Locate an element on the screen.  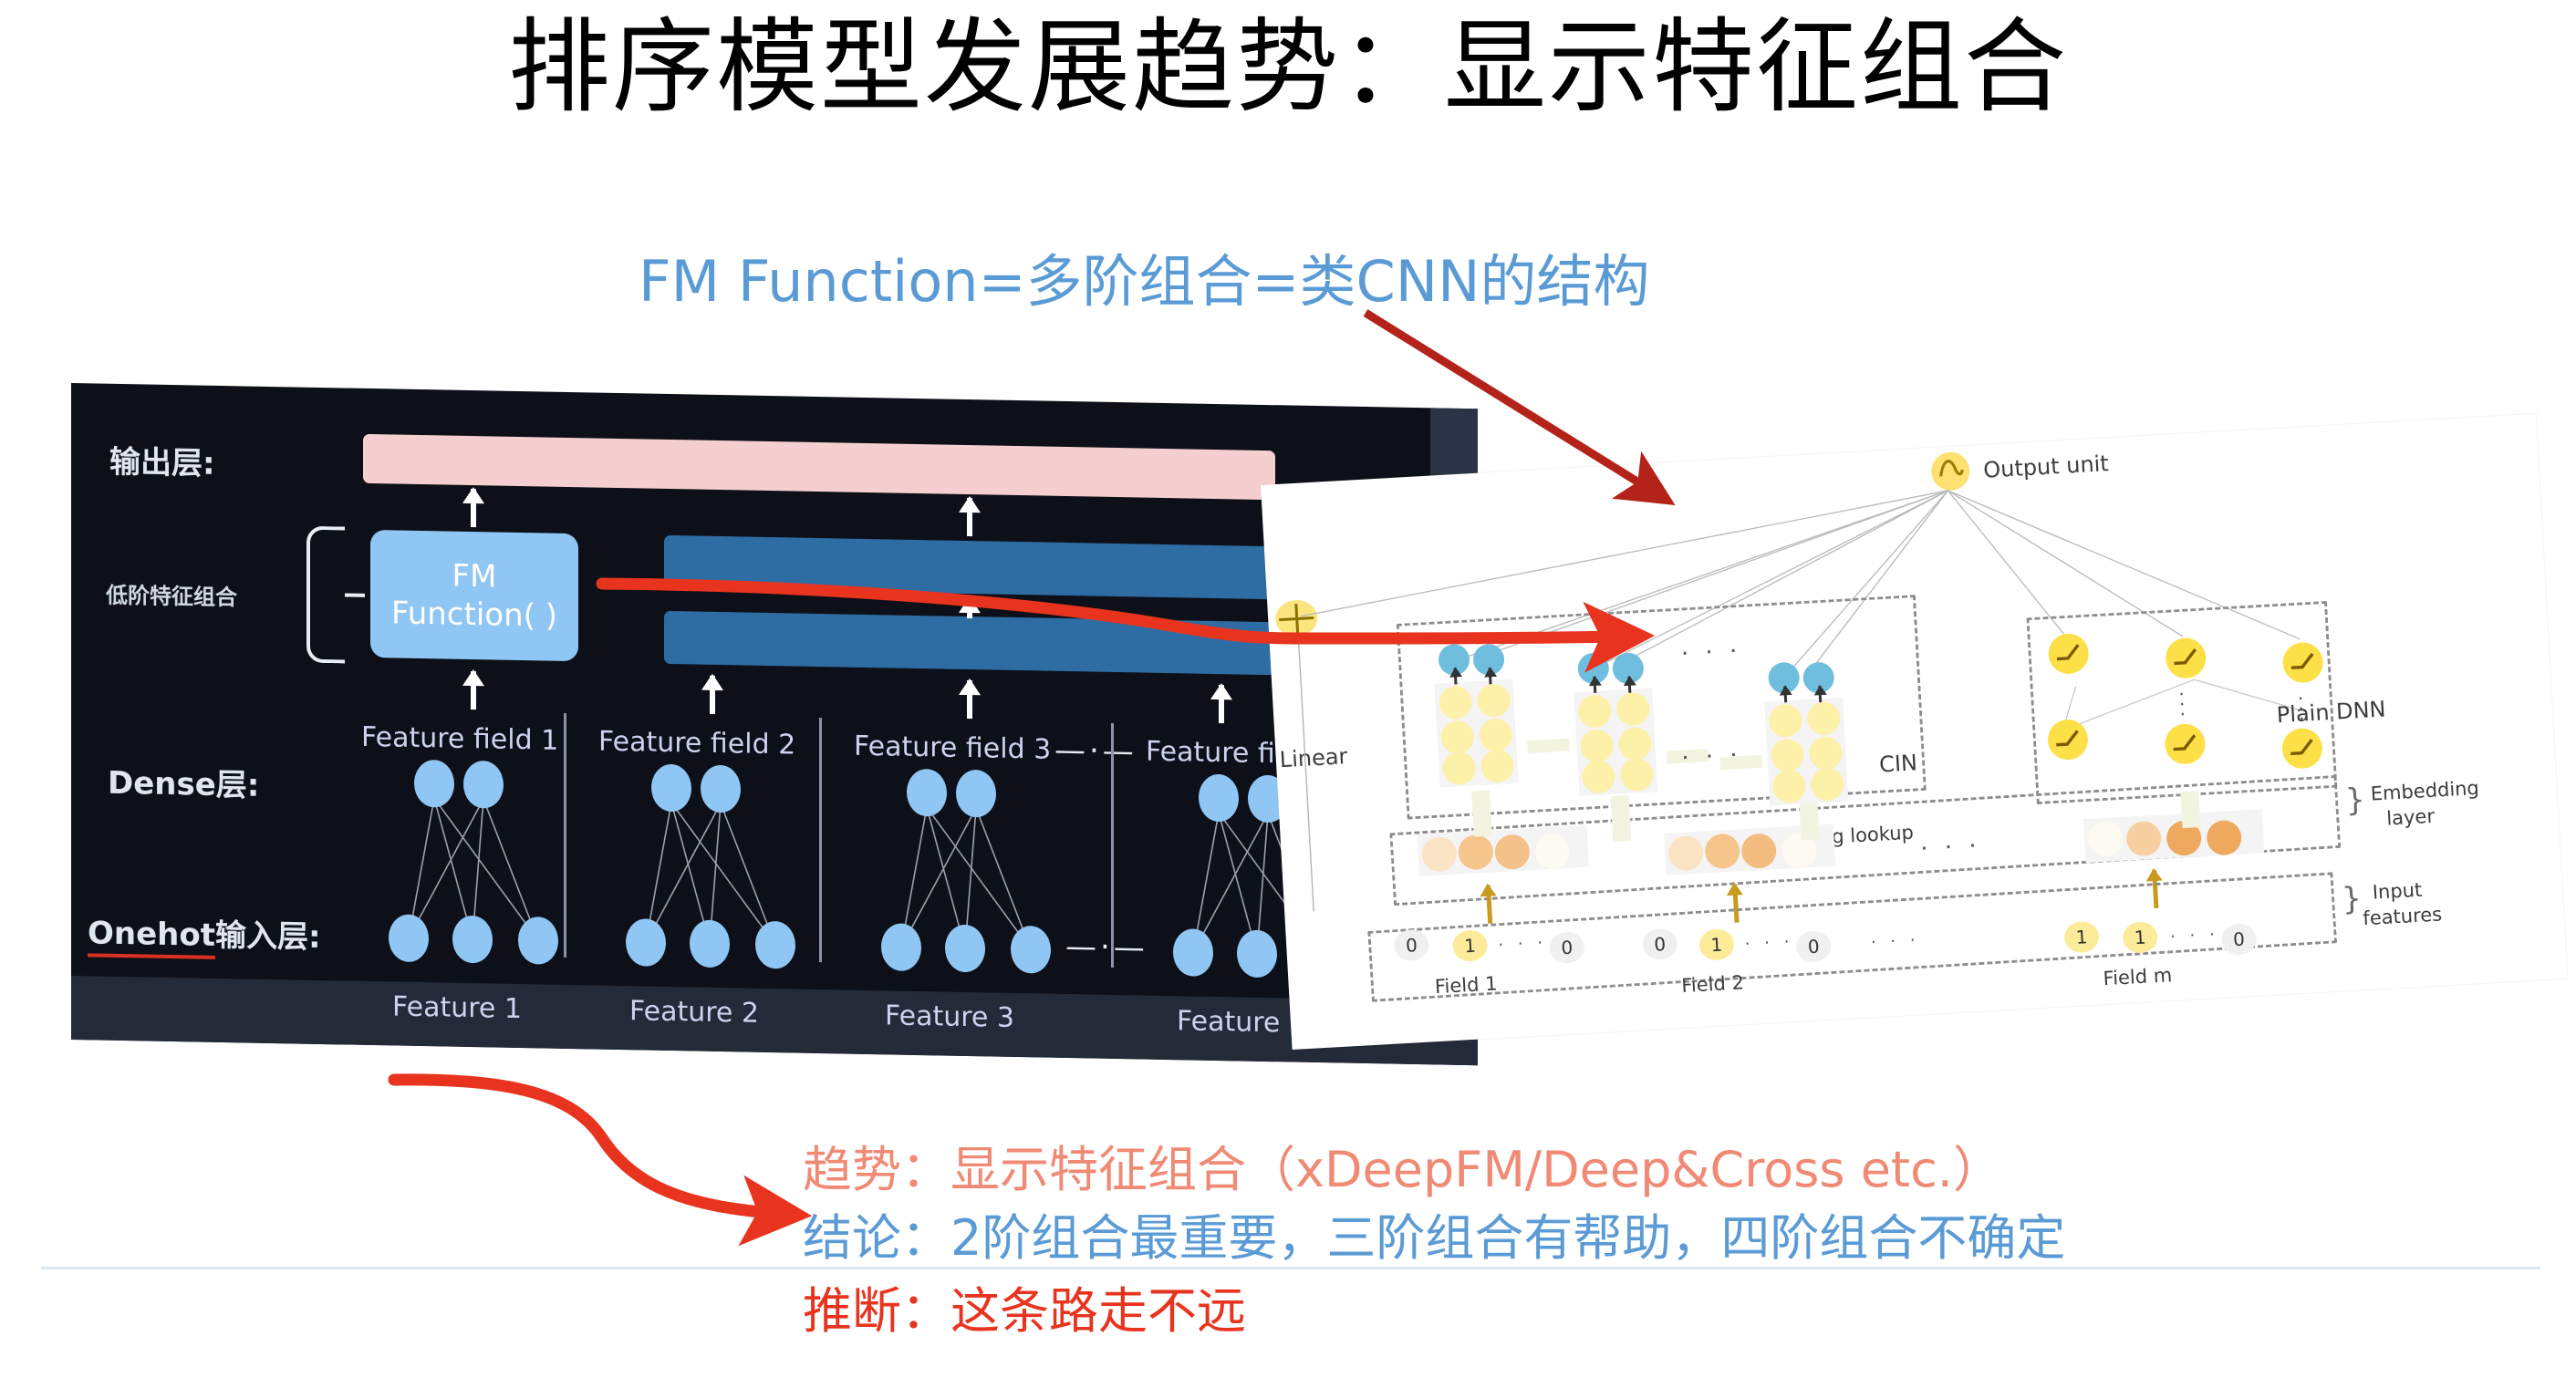
feature-label-1: Feature 1 is located at coordinates (457, 1008).